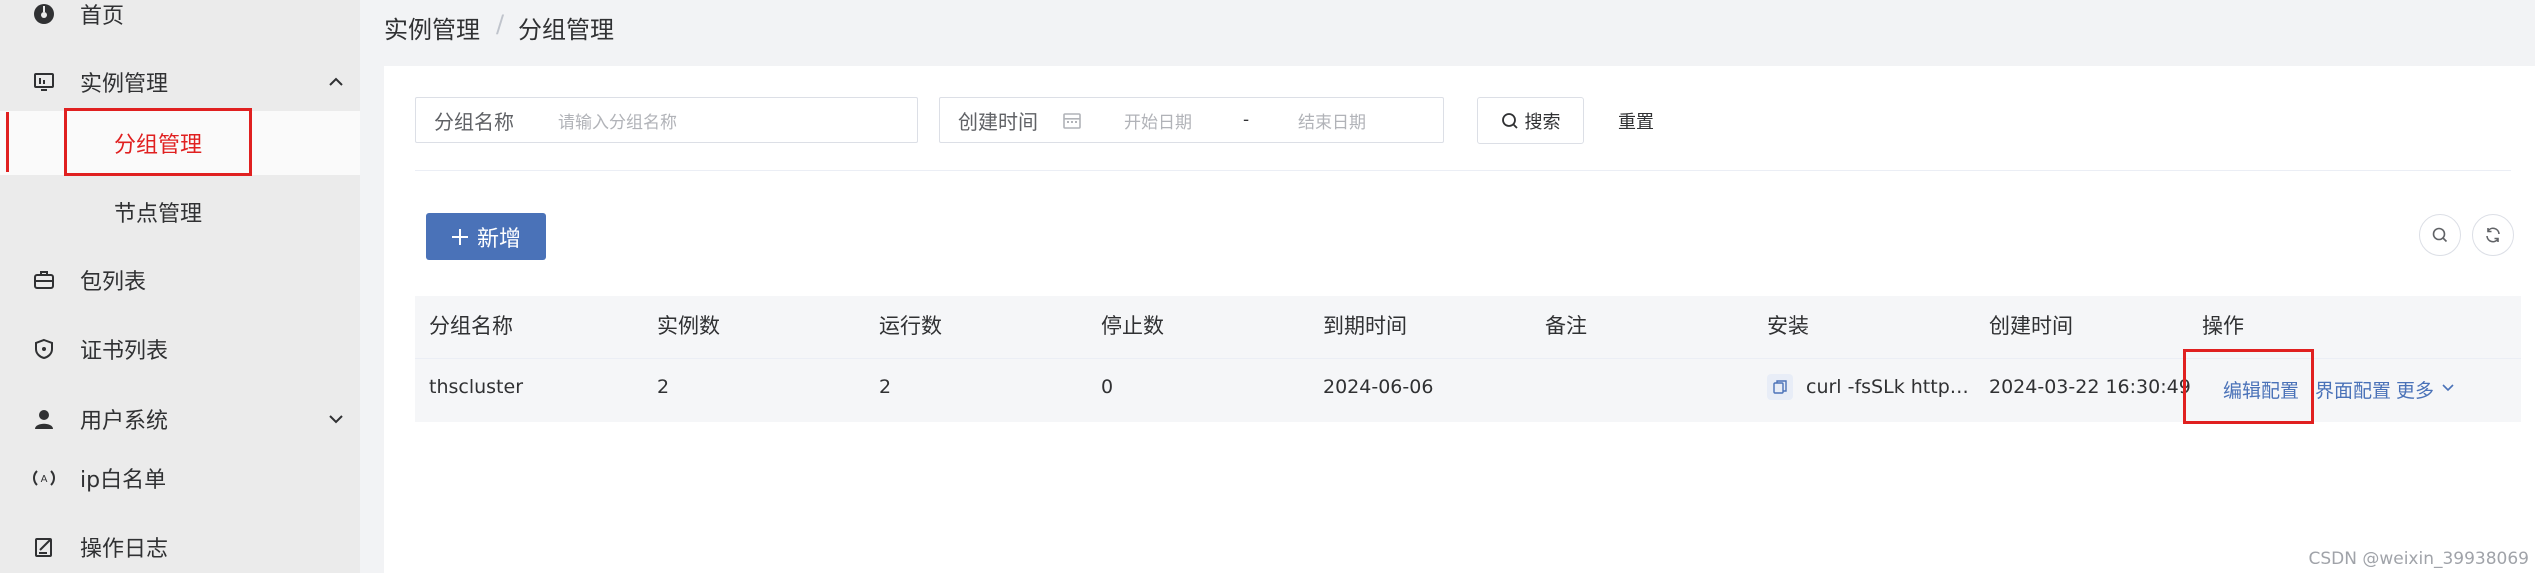 The height and width of the screenshot is (573, 2535). I want to click on more-dropdown: 更多, so click(2415, 389).